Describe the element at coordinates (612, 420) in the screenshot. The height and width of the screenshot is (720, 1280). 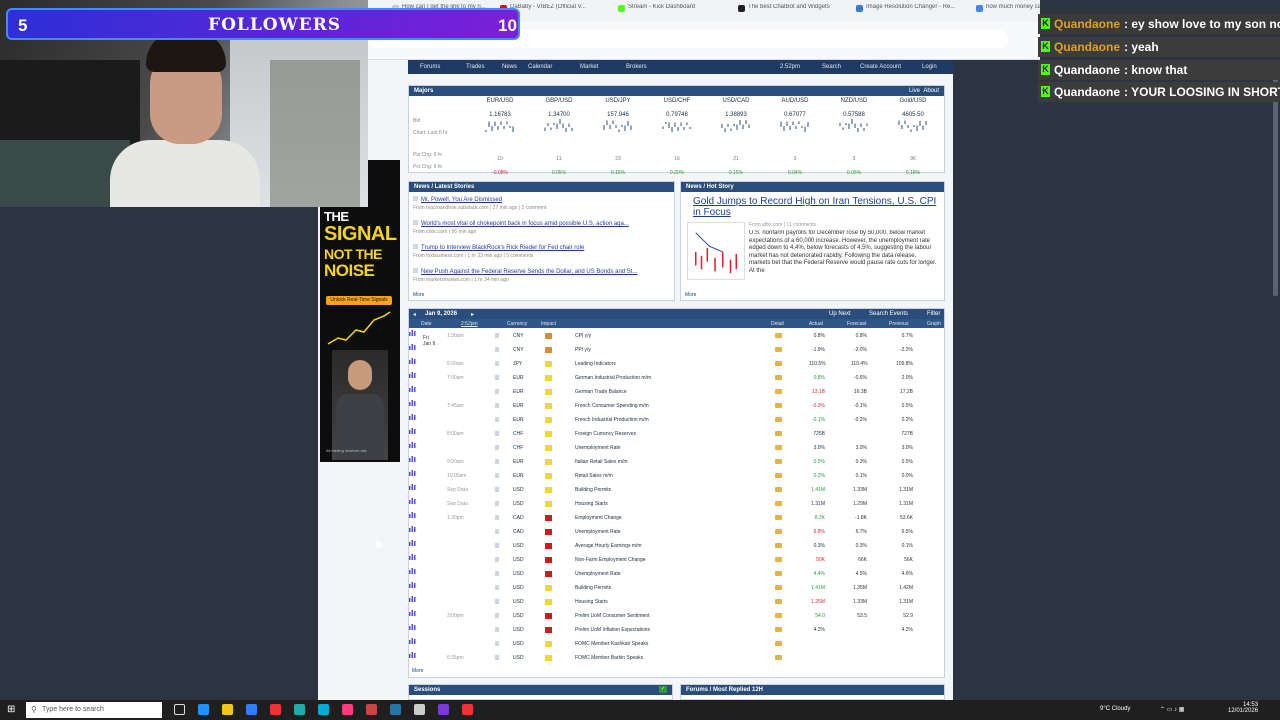
I see `event-title: French Industrial Production m/m` at that location.